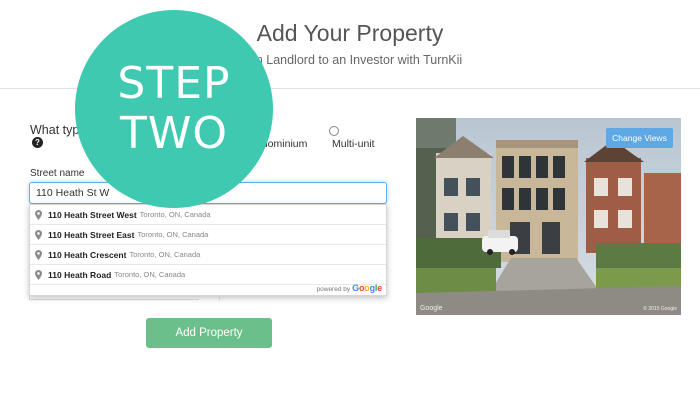 The height and width of the screenshot is (400, 700). I want to click on suggestion-main-text: 110 Heath Street East, so click(91, 234).